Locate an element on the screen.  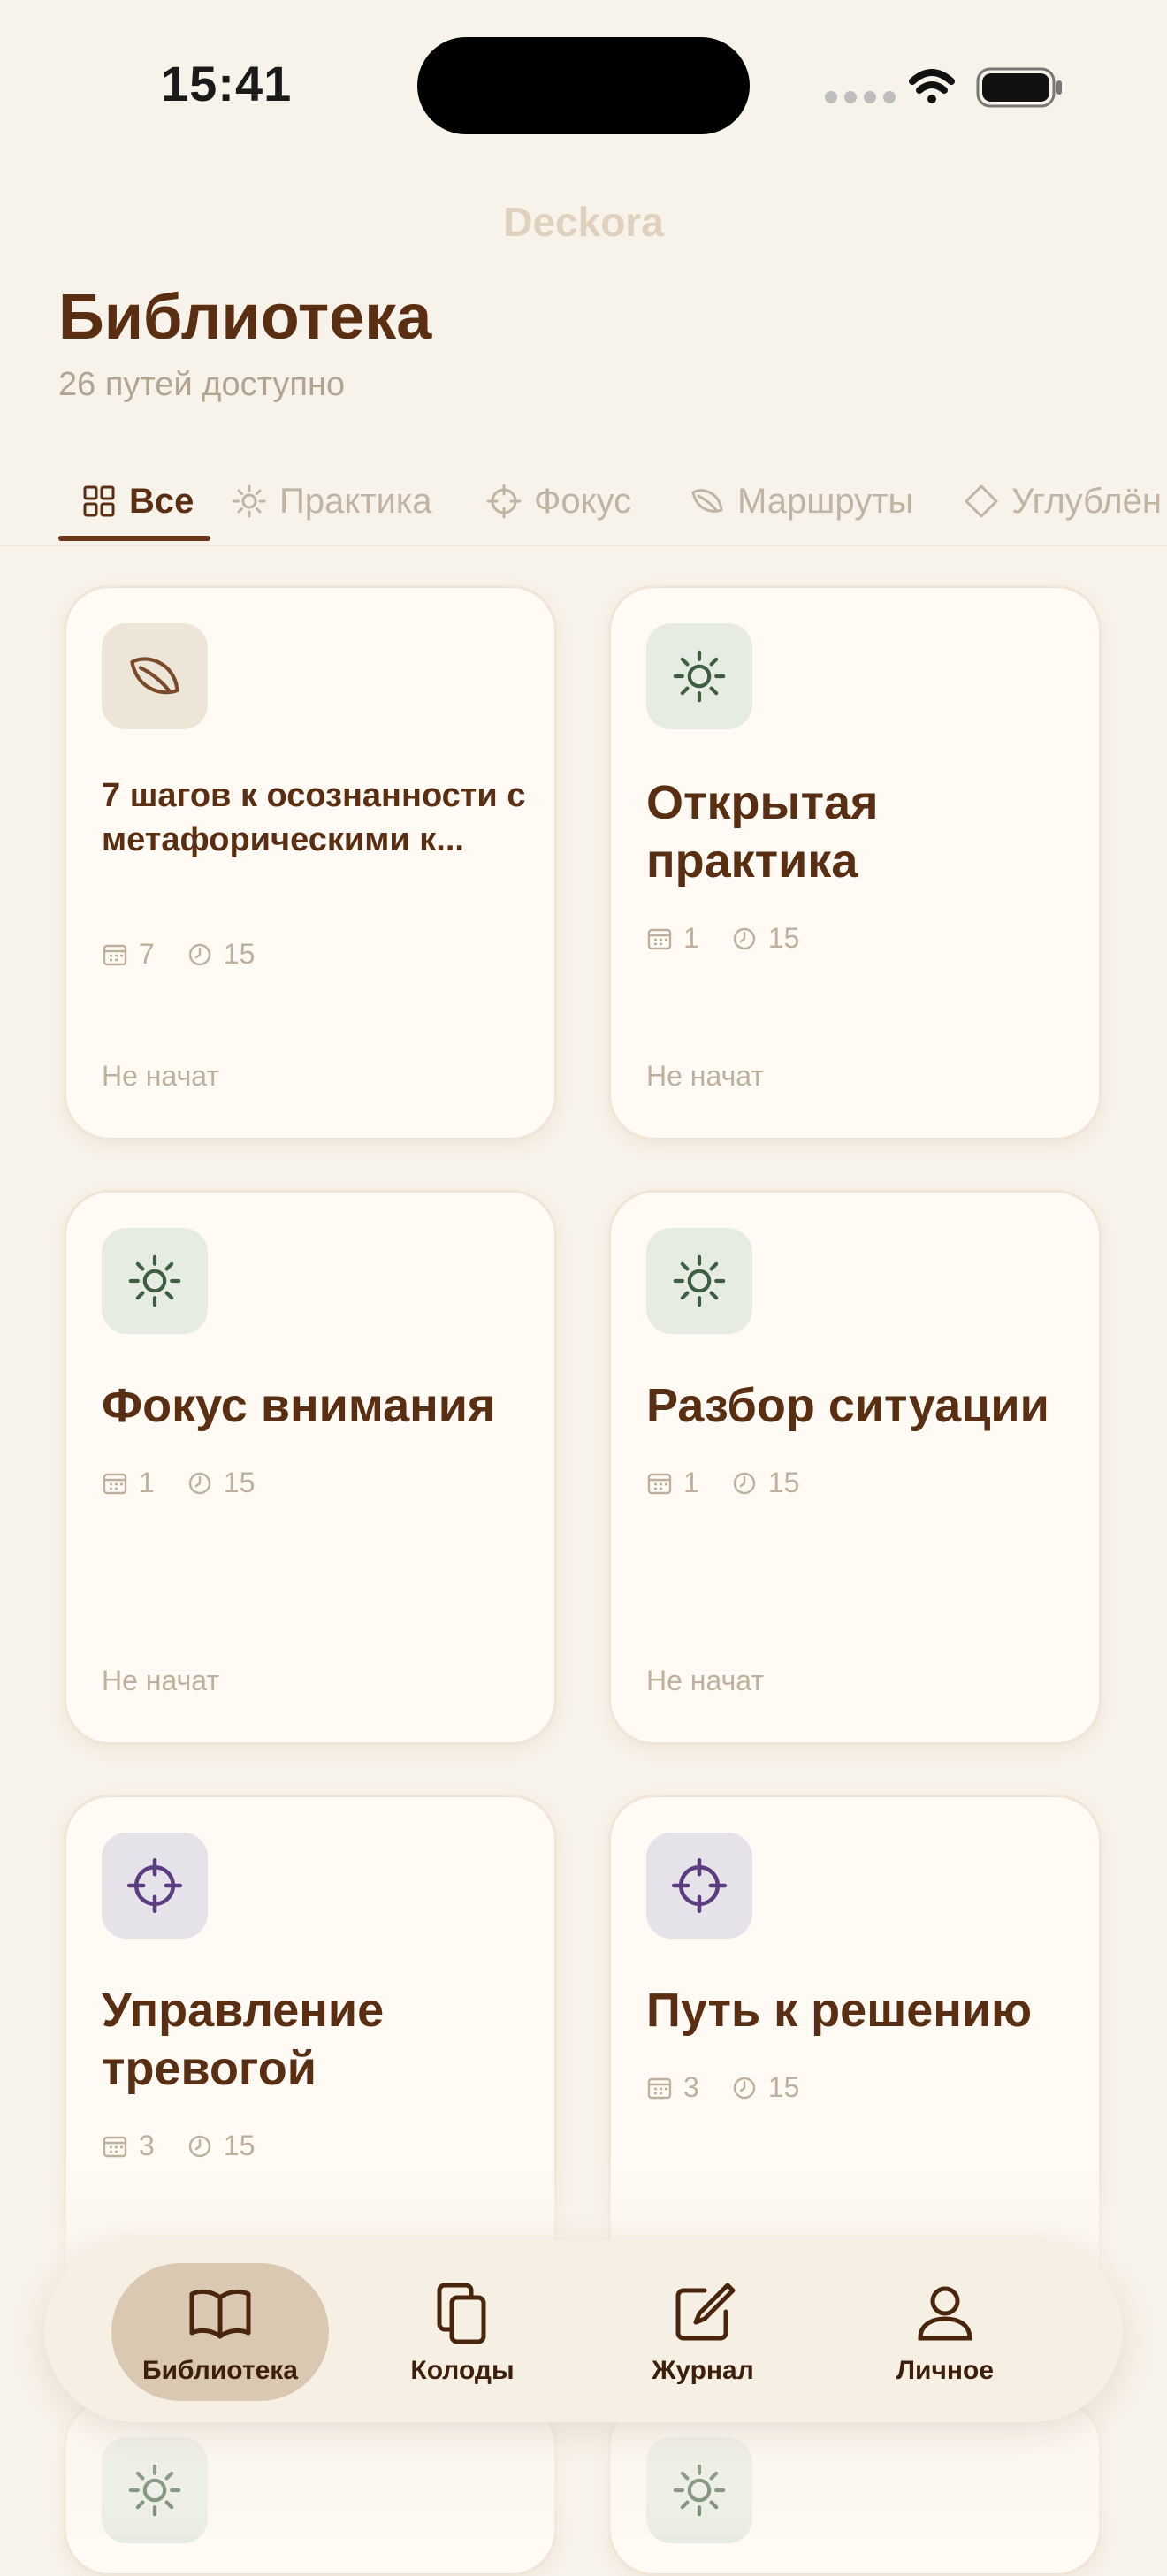
tabbar-label: Колоды is located at coordinates (463, 2370).